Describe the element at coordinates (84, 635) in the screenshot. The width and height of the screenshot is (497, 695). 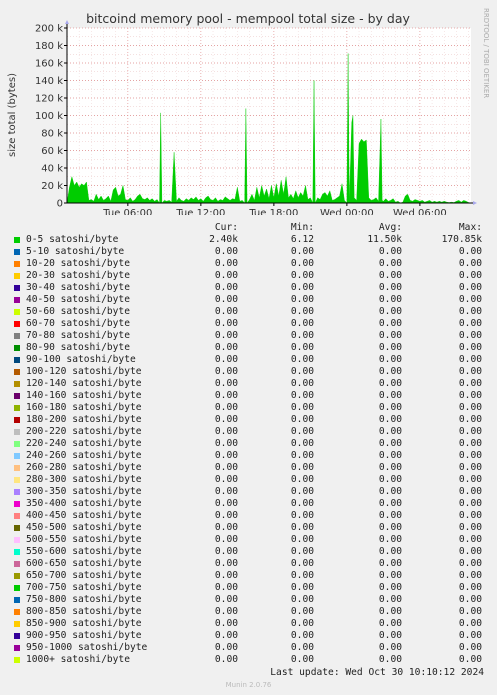
I see `legend-series-name: 900-950 satoshi/byte` at that location.